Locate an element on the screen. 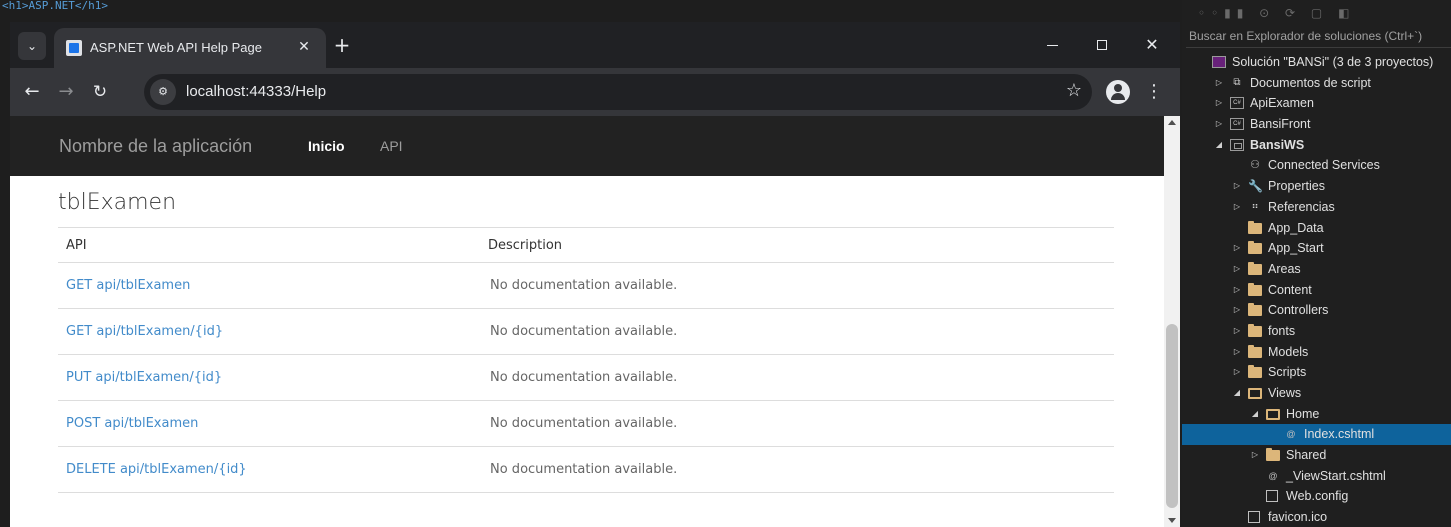  tree-item: ▷ ⠶ Referencias is located at coordinates (1316, 207).